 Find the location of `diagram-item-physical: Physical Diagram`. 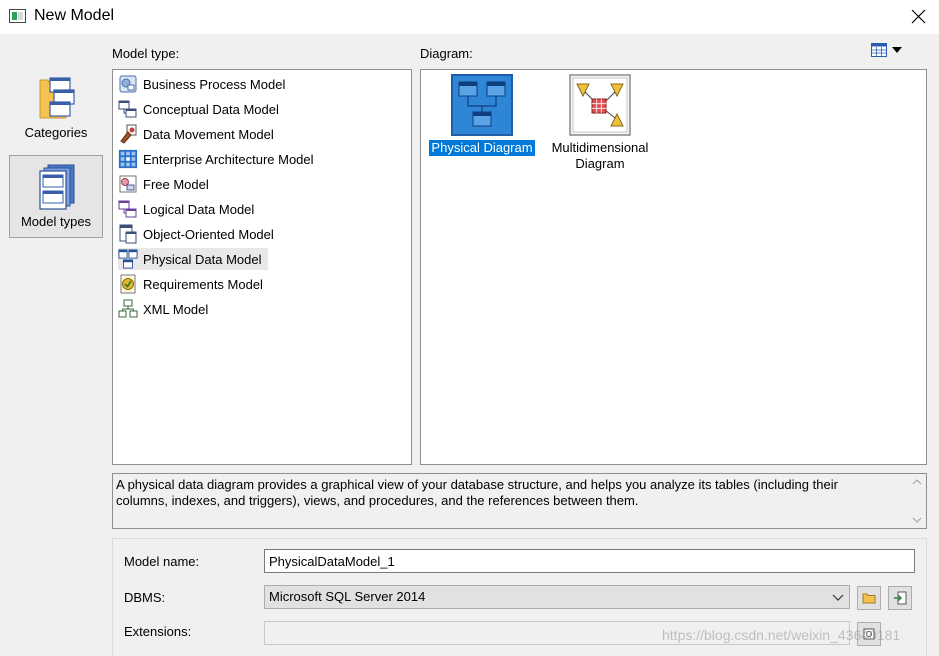

diagram-item-physical: Physical Diagram is located at coordinates (482, 115).